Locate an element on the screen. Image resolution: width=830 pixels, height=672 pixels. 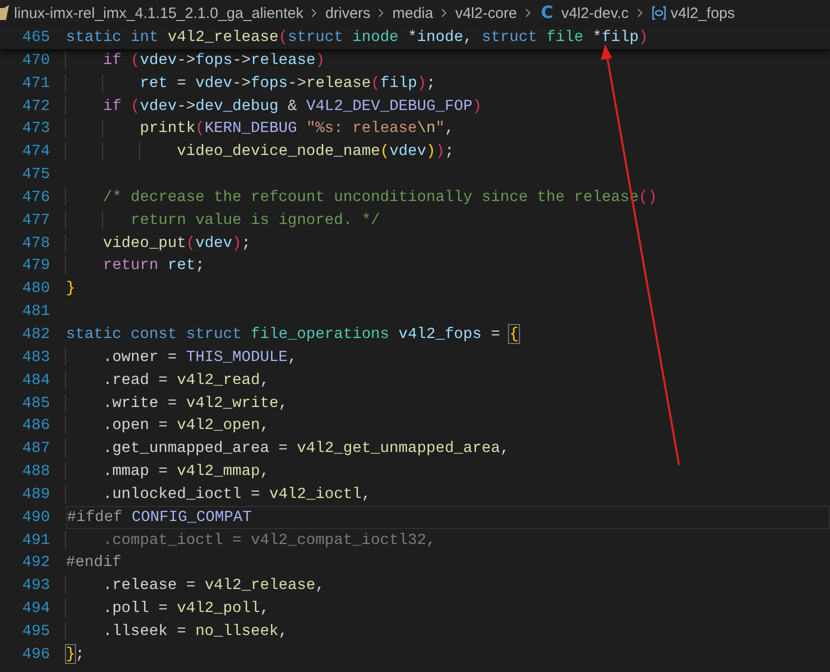
line-number: 486 is located at coordinates (36, 425).